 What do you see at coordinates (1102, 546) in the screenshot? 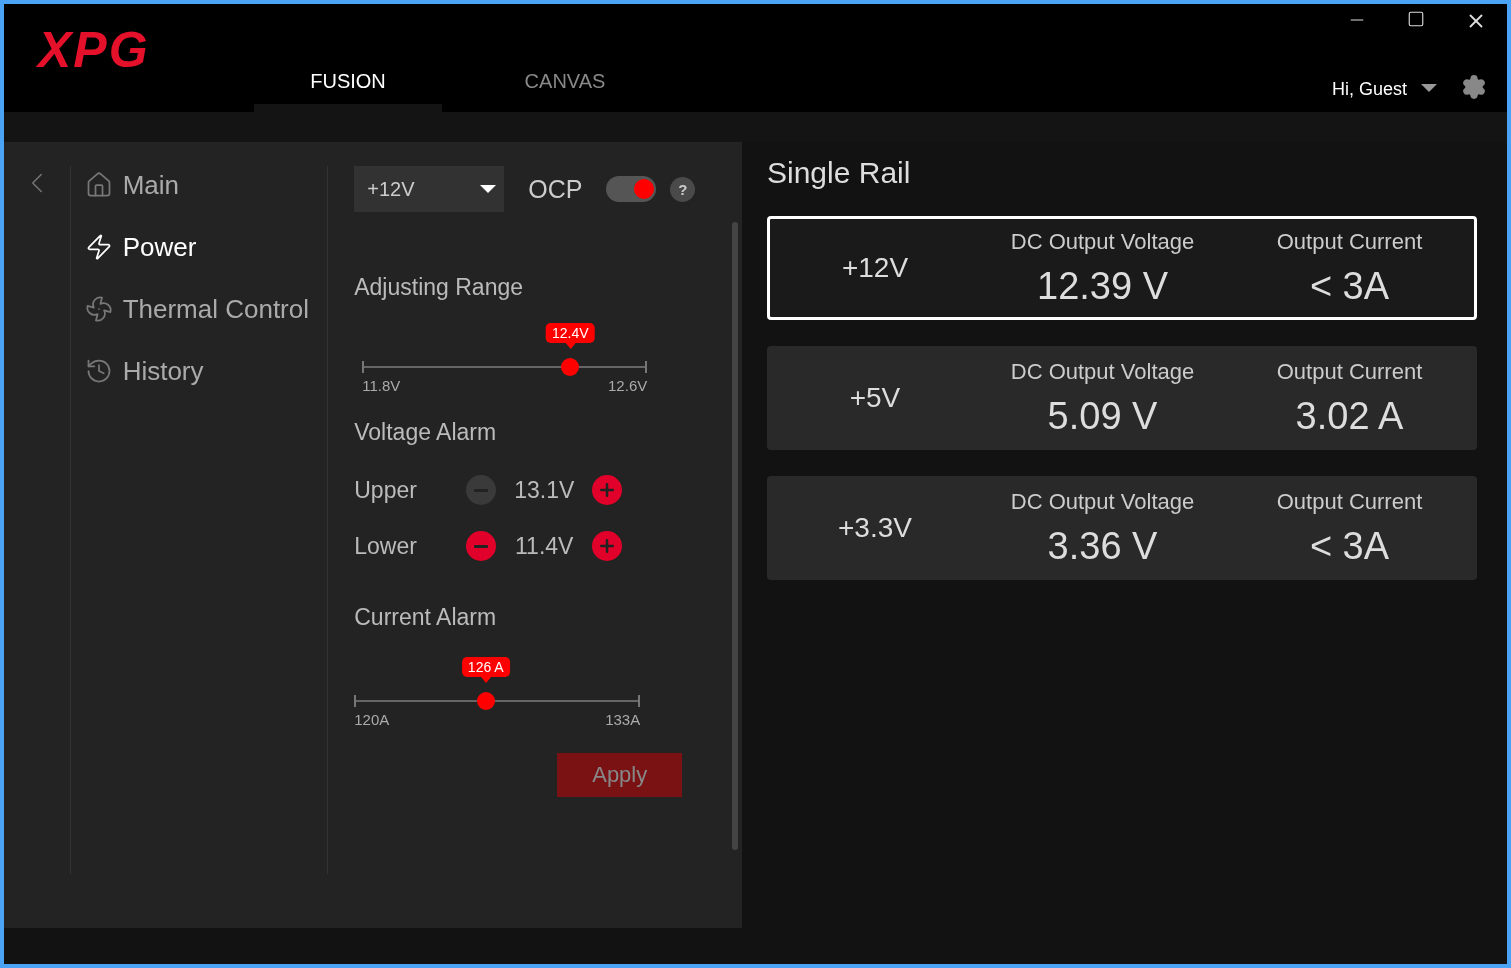
I see `voltage-value: 3.36 V` at bounding box center [1102, 546].